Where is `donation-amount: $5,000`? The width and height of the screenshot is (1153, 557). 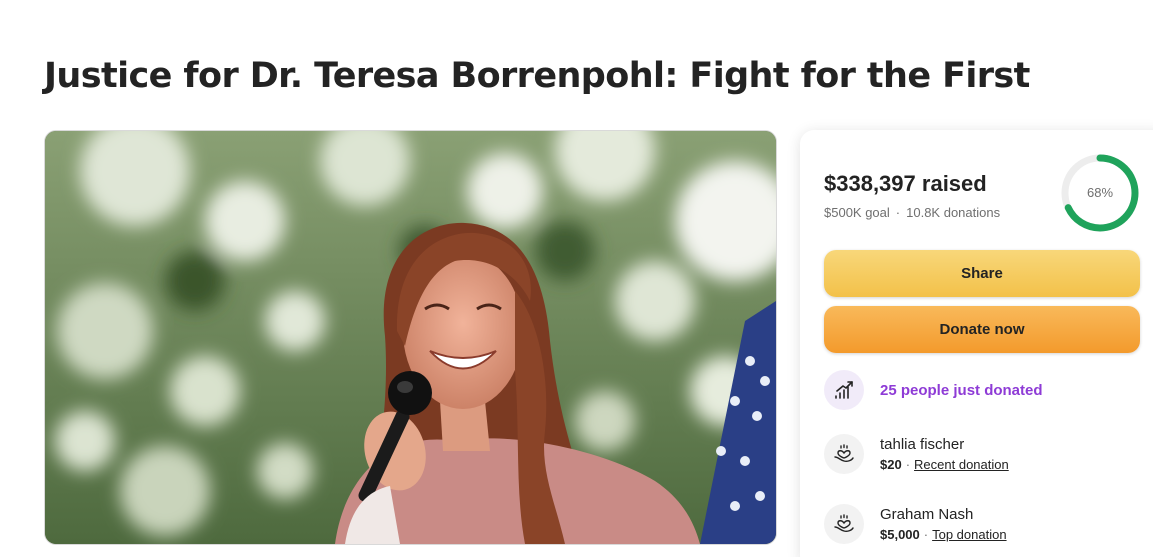 donation-amount: $5,000 is located at coordinates (900, 534).